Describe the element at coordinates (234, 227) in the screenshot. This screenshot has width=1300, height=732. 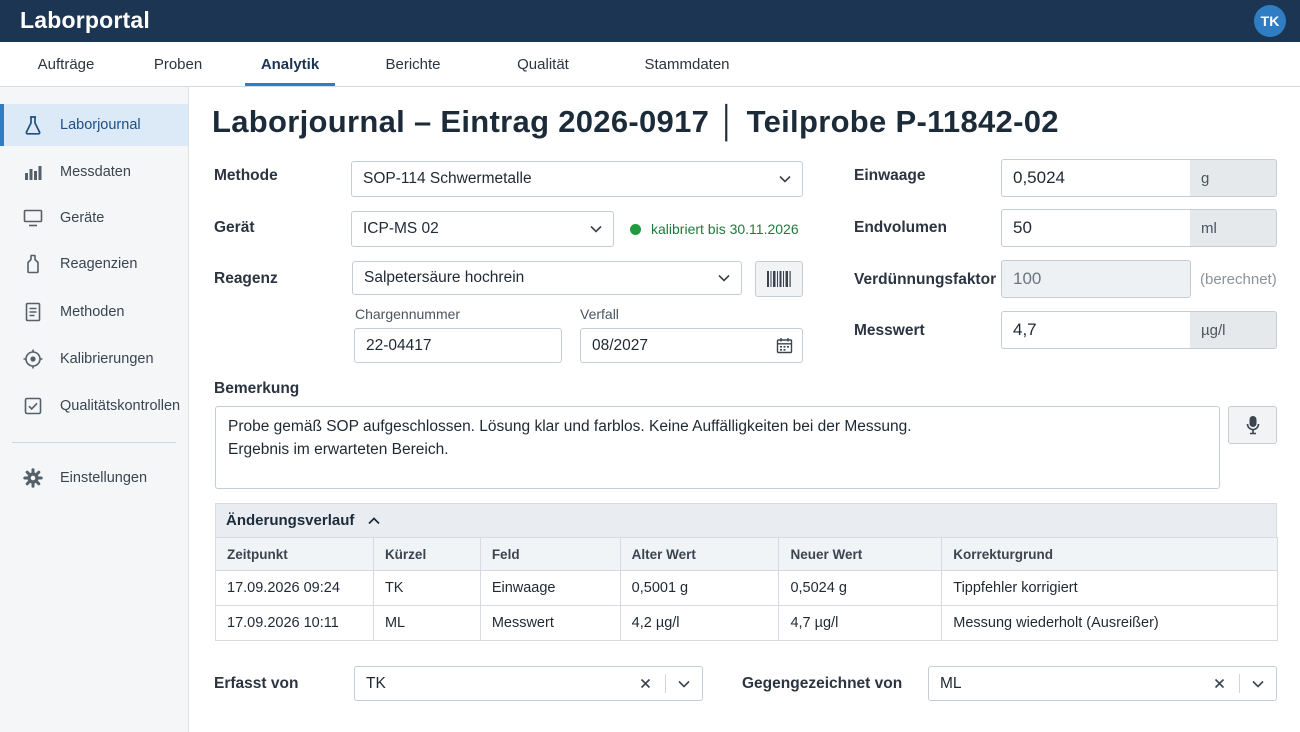
I see `geraet-label: Gerät` at that location.